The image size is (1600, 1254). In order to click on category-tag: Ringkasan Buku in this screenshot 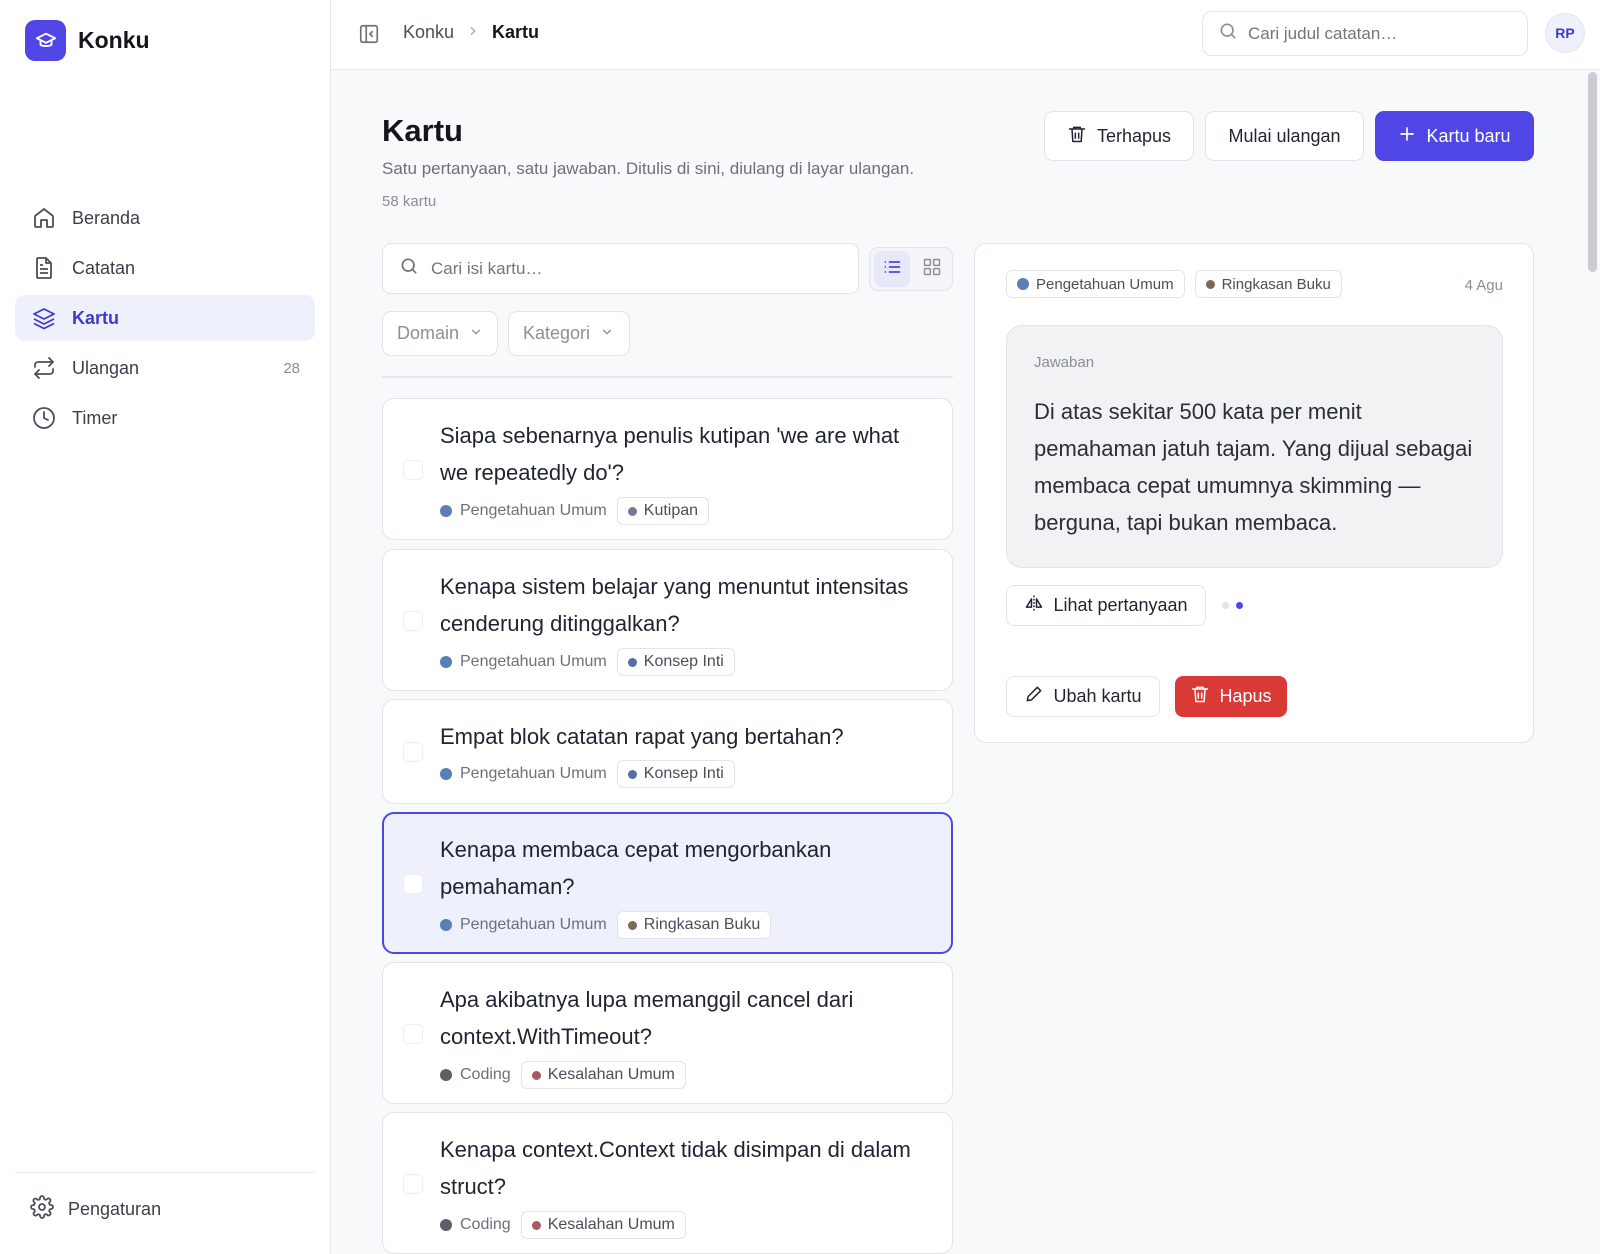, I will do `click(694, 925)`.